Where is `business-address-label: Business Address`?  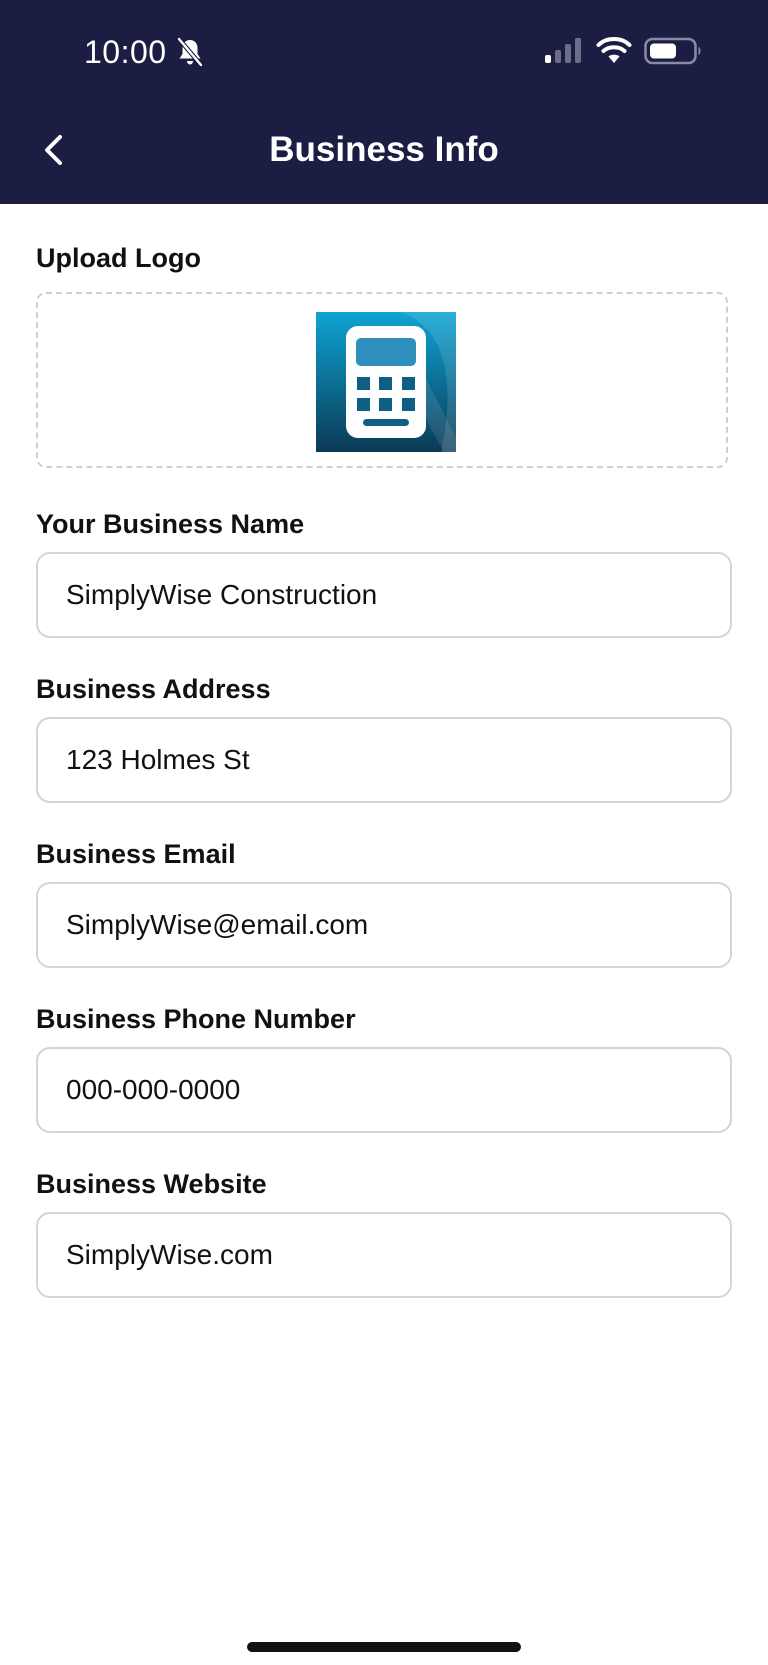 business-address-label: Business Address is located at coordinates (153, 689).